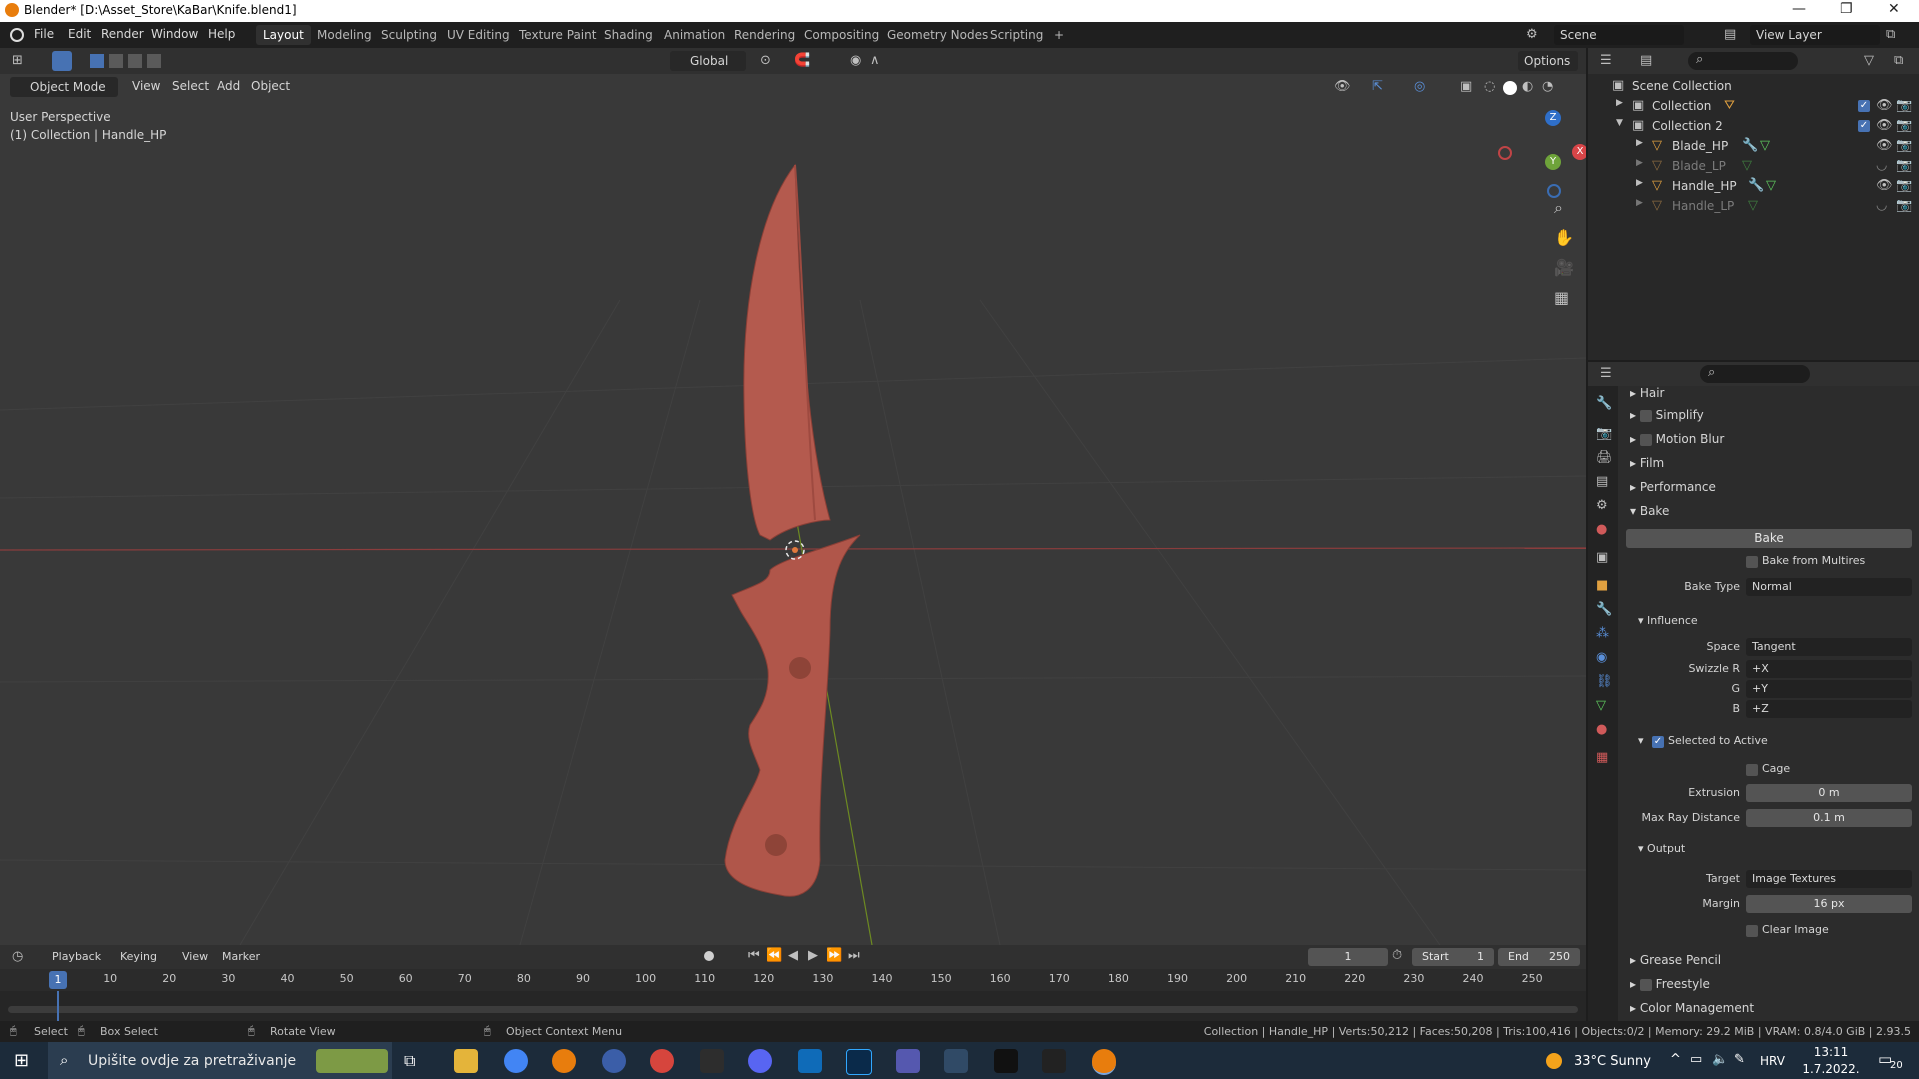 The height and width of the screenshot is (1079, 1919). I want to click on bake-type-dropdown: Normal, so click(1829, 587).